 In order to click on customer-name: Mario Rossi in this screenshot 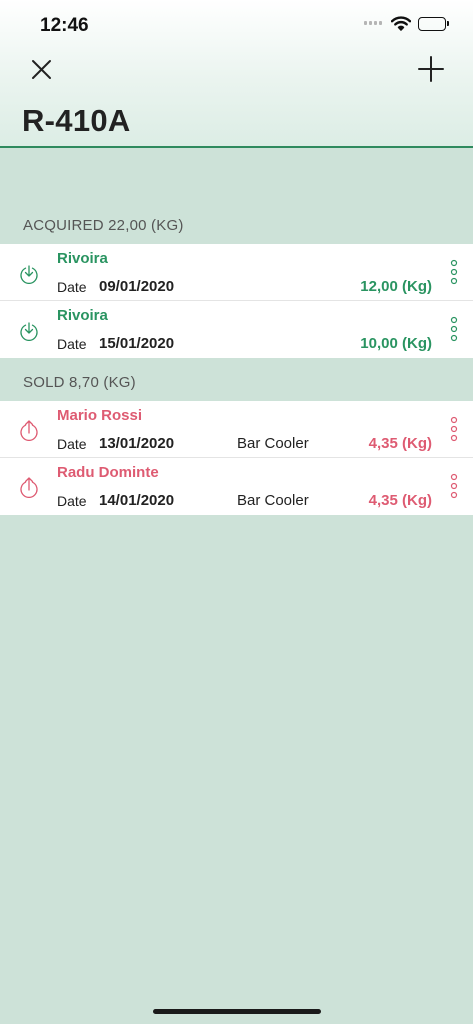, I will do `click(100, 415)`.